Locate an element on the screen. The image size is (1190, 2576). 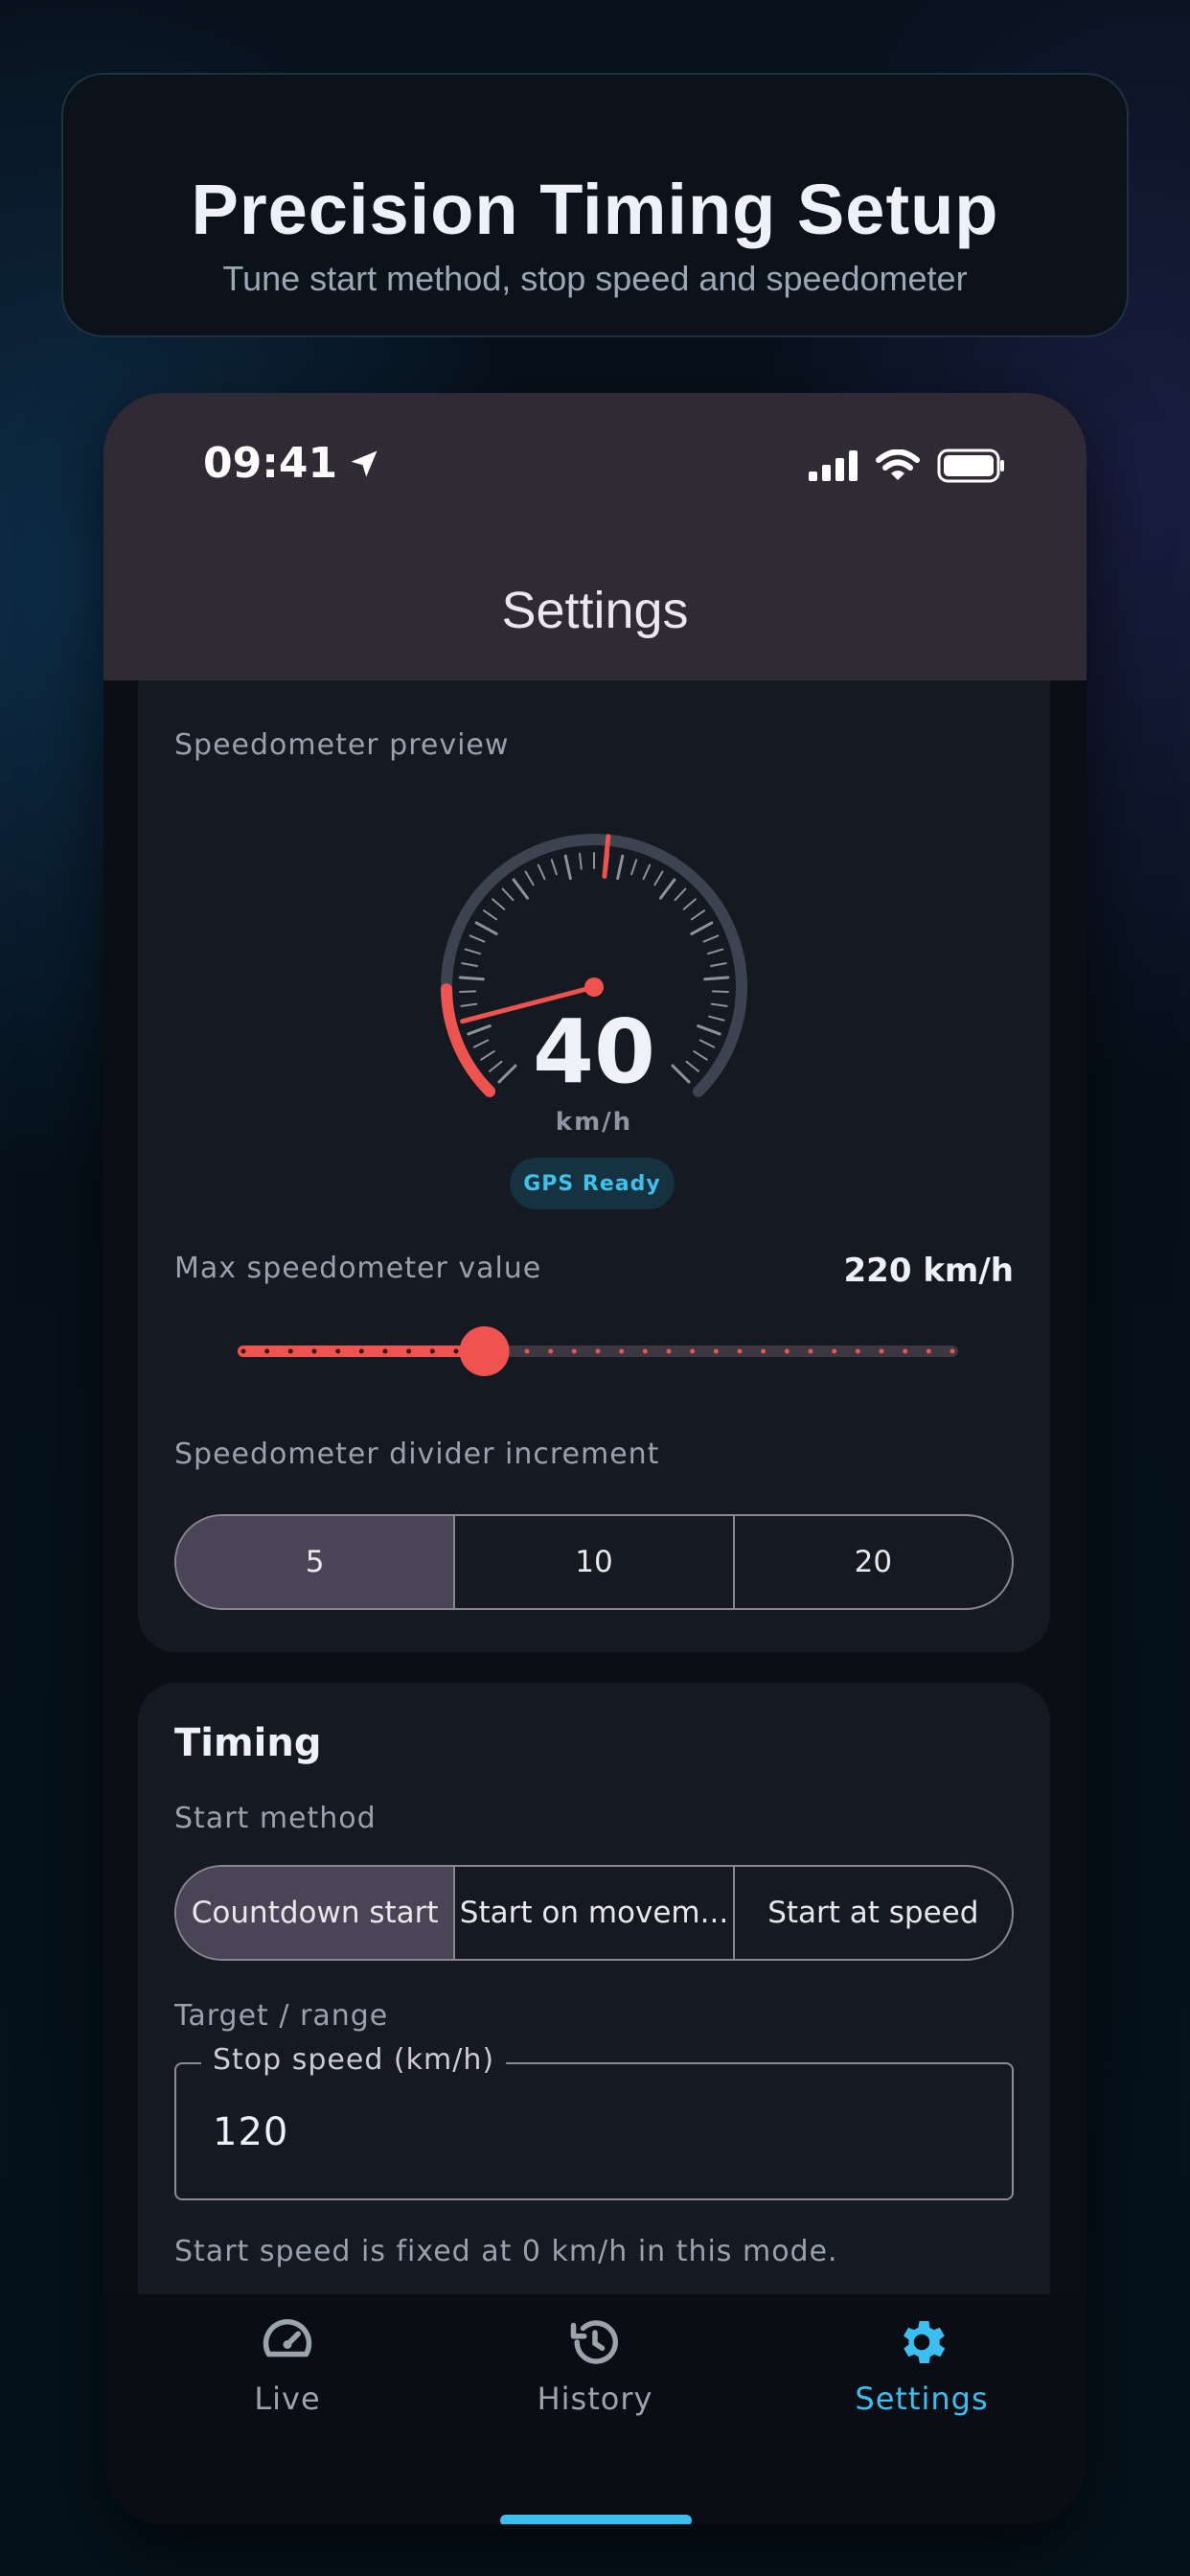
cellular-signal-icon is located at coordinates (834, 466).